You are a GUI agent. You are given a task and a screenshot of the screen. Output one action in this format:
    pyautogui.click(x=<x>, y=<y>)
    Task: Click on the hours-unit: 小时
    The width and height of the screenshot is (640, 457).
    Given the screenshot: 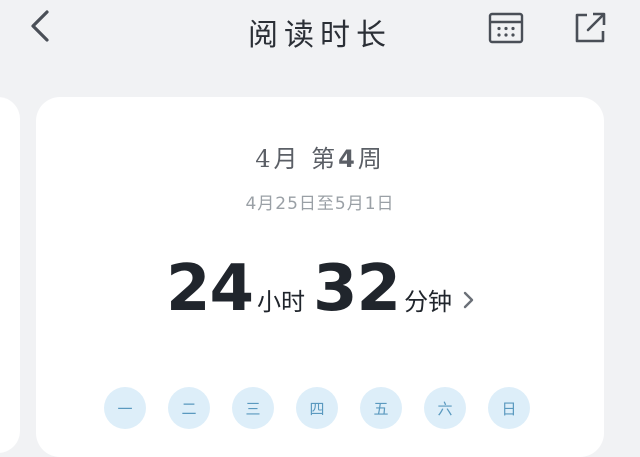 What is the action you would take?
    pyautogui.click(x=281, y=302)
    